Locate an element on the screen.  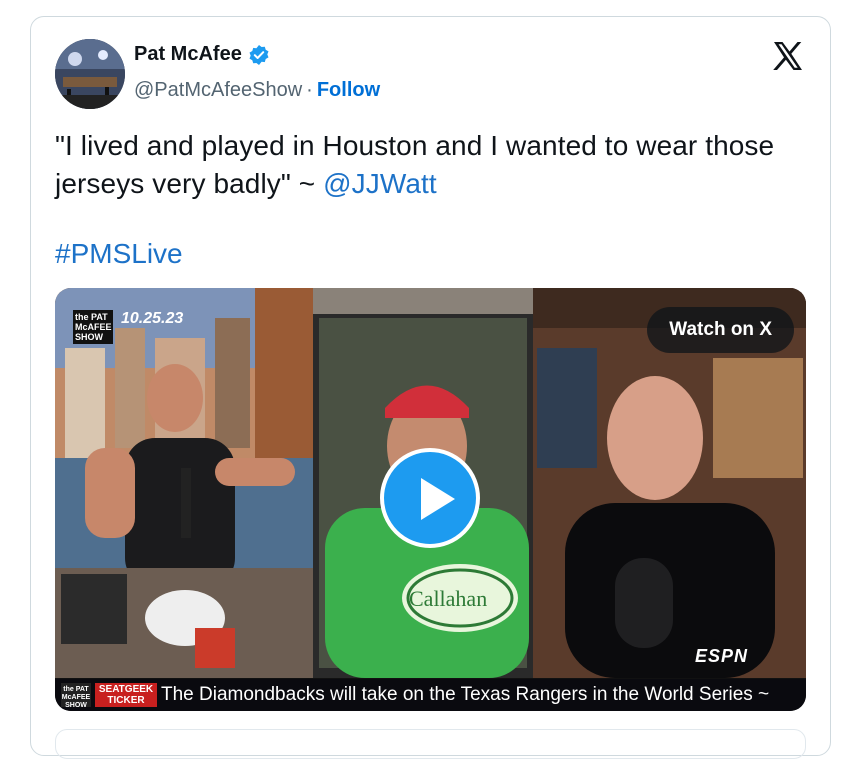
play-icon is located at coordinates (430, 498).